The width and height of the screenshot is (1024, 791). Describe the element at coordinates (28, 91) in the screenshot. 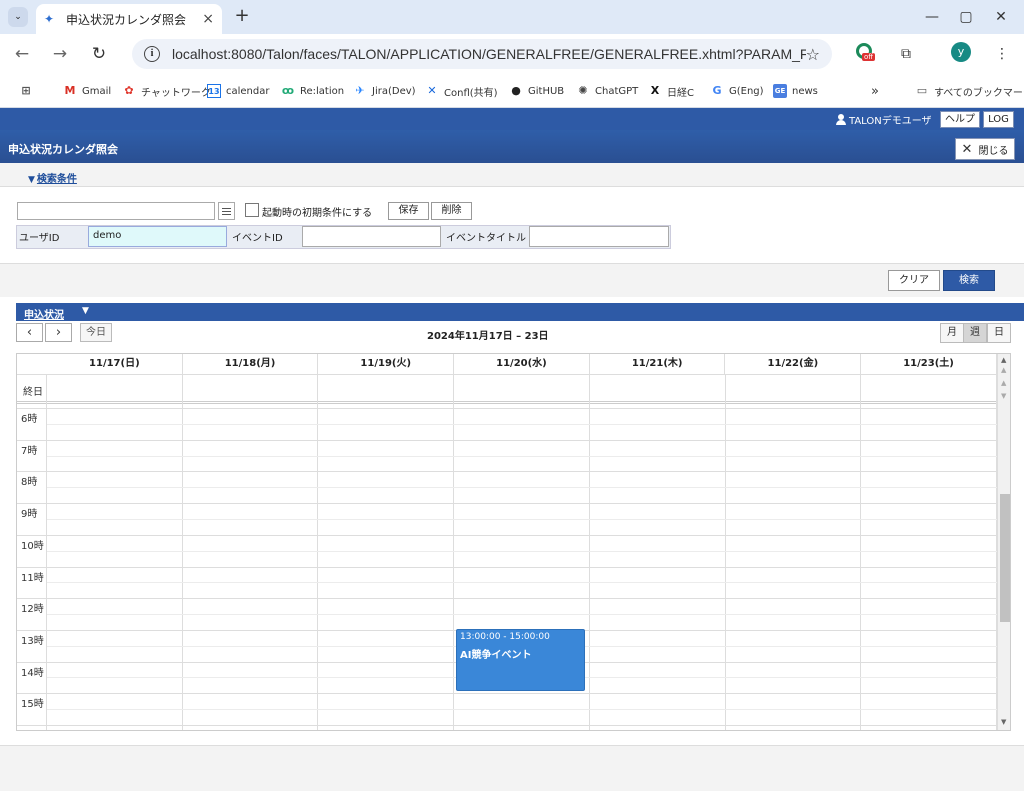

I see `apps-grid-icon: ⊞` at that location.